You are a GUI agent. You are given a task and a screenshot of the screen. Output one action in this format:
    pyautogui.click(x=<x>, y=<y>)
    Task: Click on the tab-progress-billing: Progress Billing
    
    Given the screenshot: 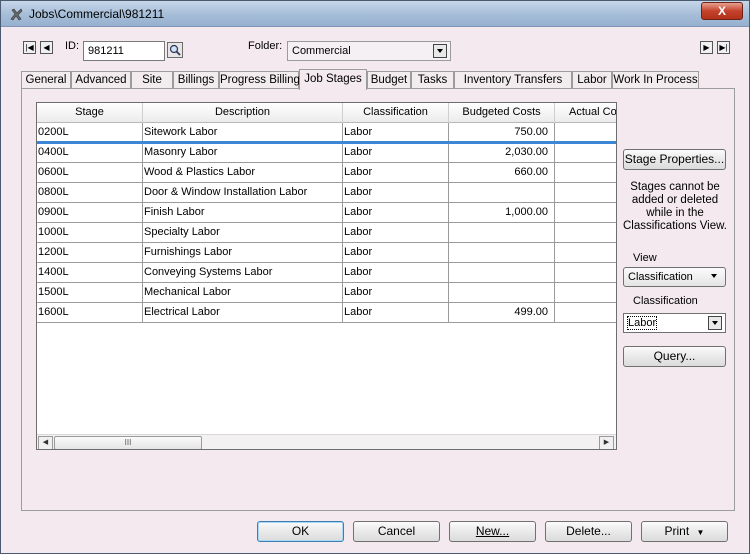 What is the action you would take?
    pyautogui.click(x=259, y=80)
    